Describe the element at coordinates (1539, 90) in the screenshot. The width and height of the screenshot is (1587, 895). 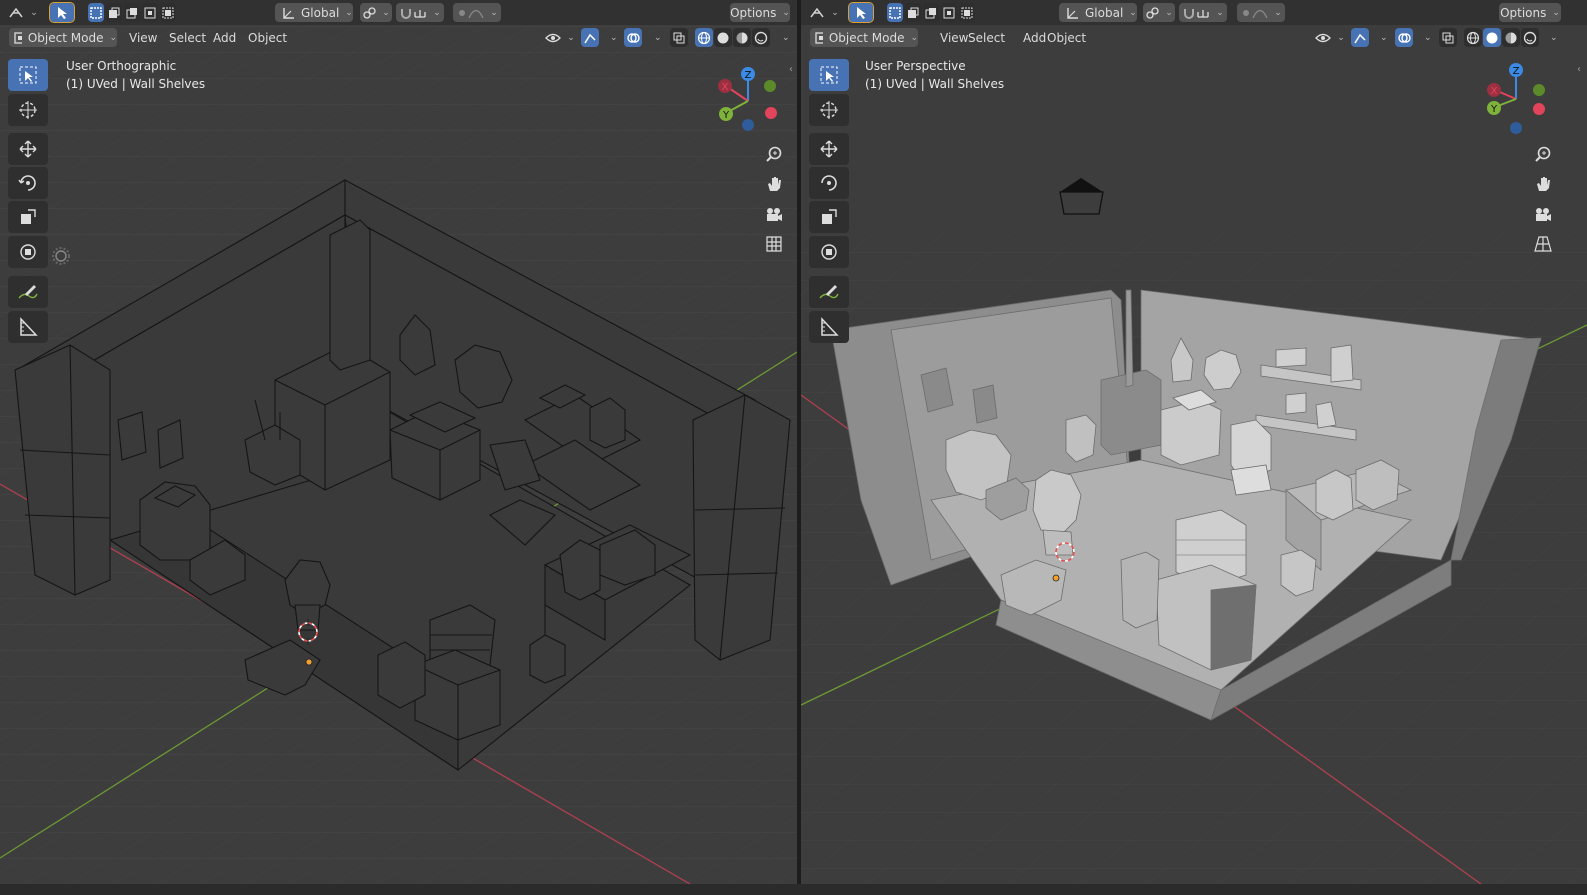
I see `gizmo-neg-y-icon-right` at that location.